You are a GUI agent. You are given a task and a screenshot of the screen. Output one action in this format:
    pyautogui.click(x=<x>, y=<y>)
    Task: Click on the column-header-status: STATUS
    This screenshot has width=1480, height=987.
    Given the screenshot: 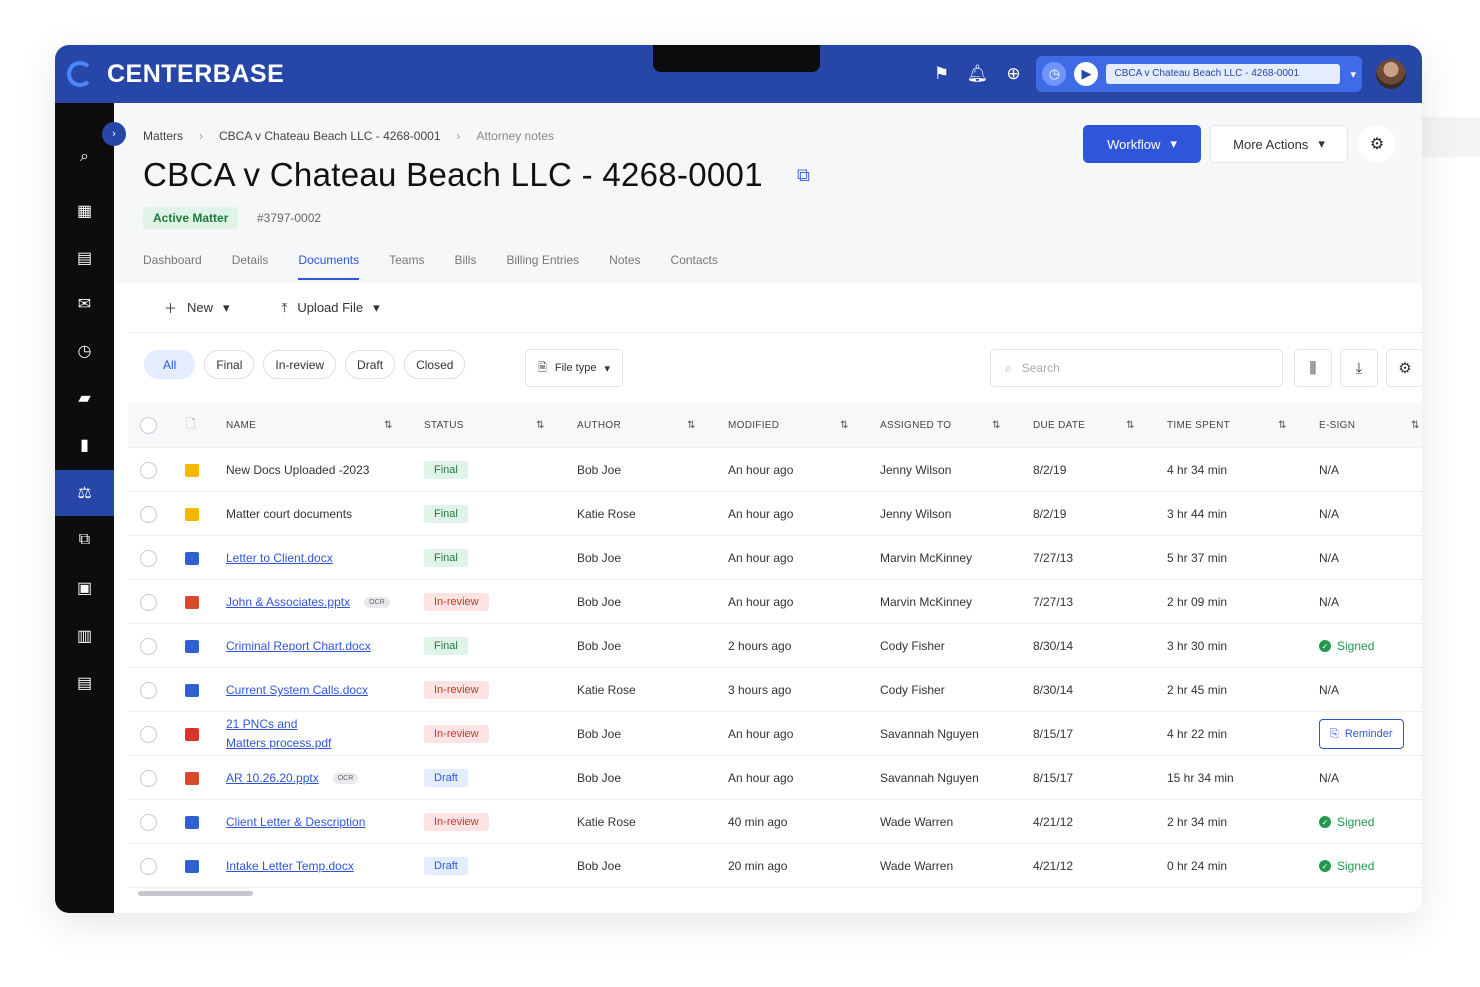 What is the action you would take?
    pyautogui.click(x=444, y=425)
    